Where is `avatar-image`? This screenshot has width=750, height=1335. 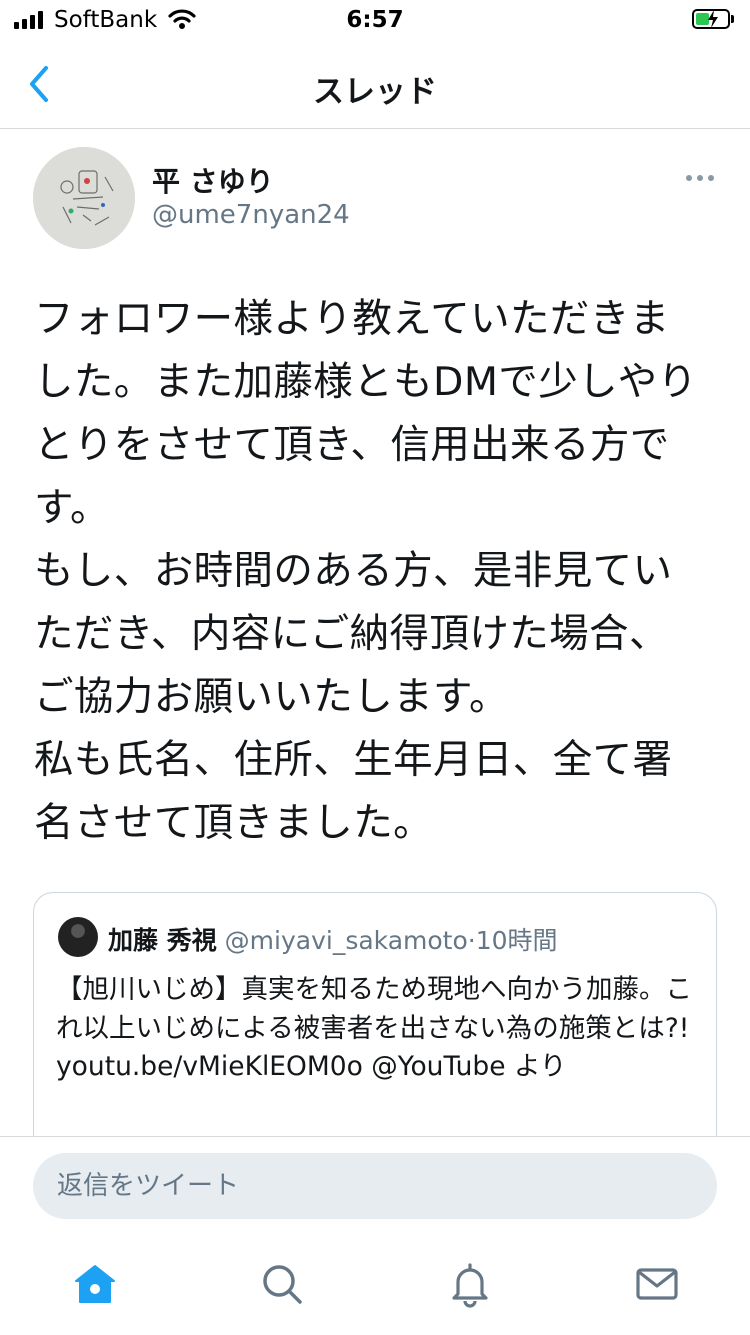 avatar-image is located at coordinates (84, 198).